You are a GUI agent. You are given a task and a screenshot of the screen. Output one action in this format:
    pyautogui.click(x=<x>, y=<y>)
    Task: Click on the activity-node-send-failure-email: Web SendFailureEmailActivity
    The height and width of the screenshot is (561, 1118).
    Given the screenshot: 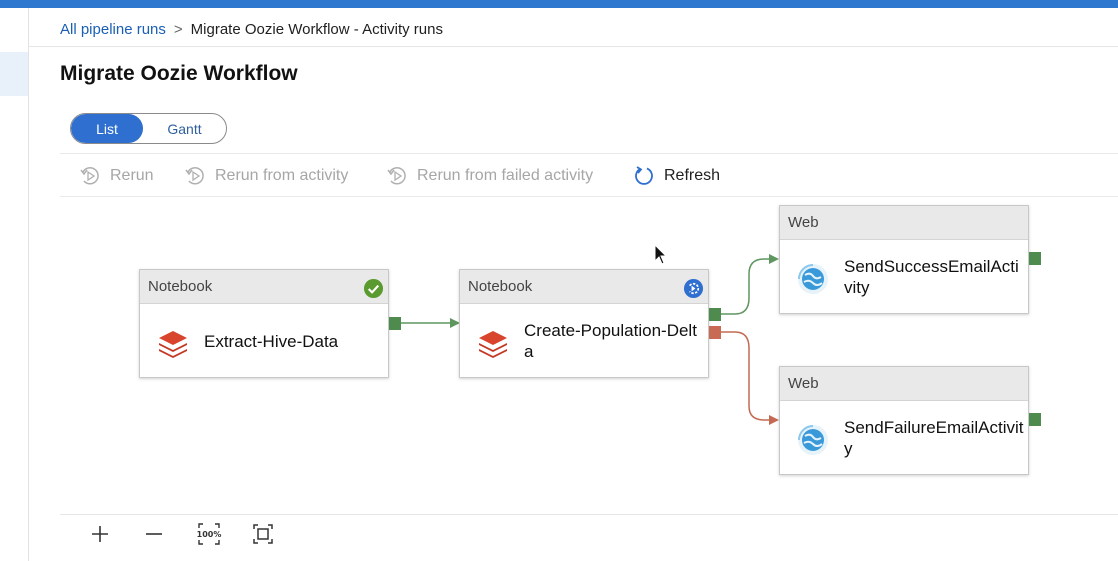 What is the action you would take?
    pyautogui.click(x=904, y=420)
    